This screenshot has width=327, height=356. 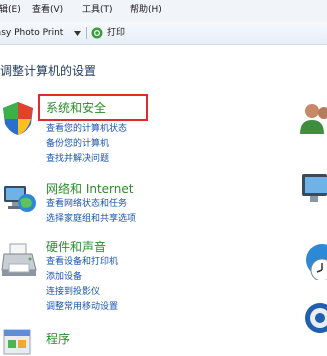 I want to click on network-globe-icon, so click(x=19, y=197).